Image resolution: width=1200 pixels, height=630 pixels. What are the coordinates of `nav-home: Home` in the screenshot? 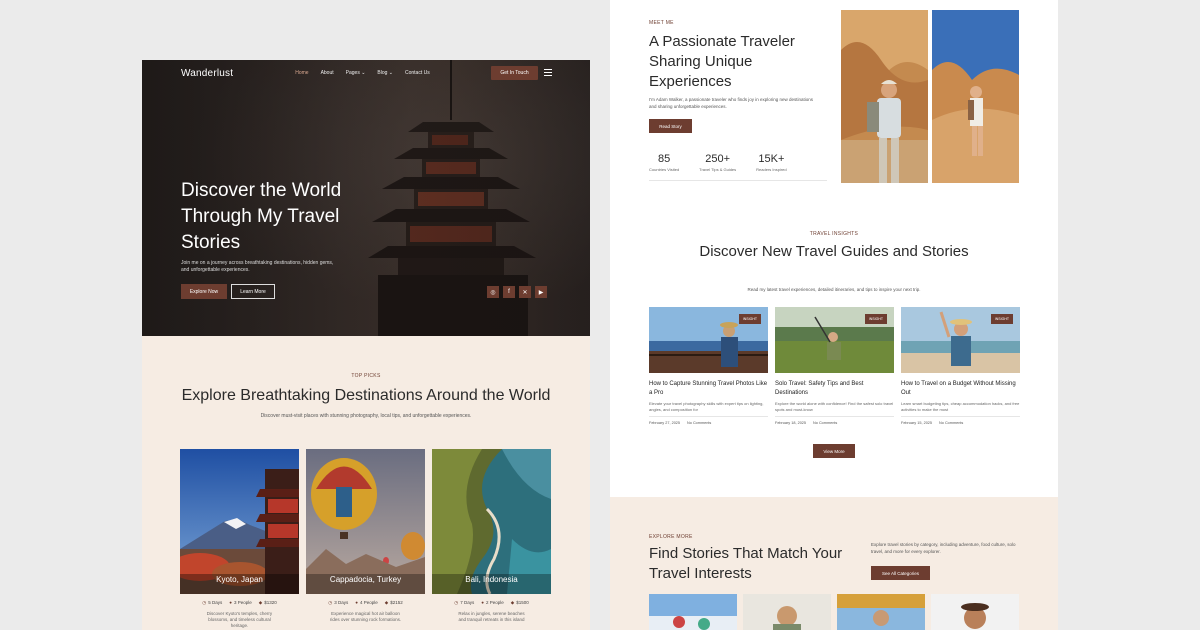 It's located at (301, 73).